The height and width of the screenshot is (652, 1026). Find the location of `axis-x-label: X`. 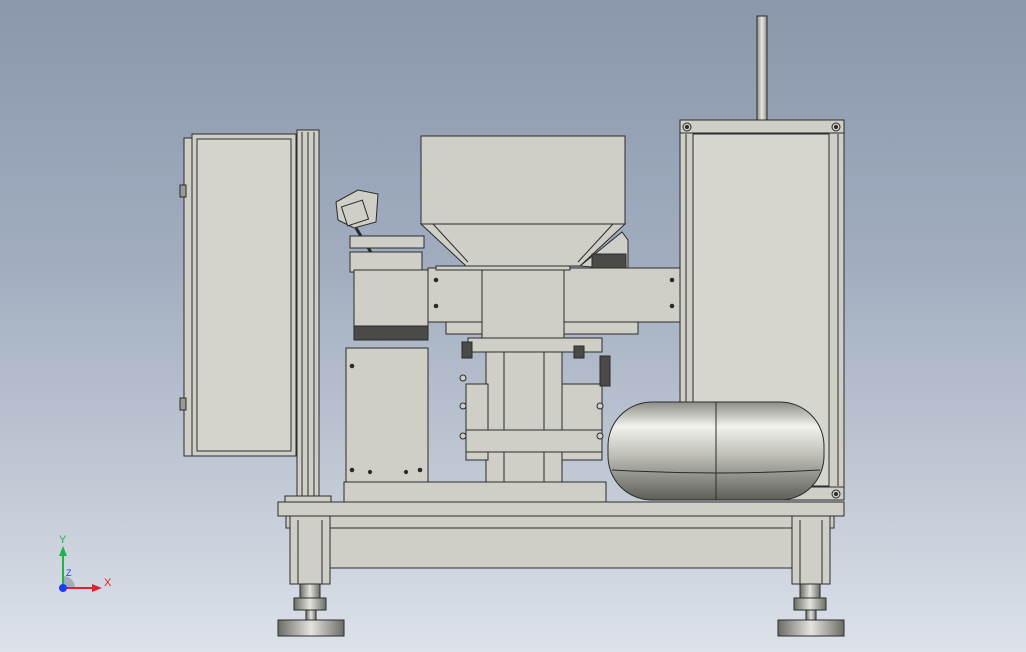

axis-x-label: X is located at coordinates (108, 583).